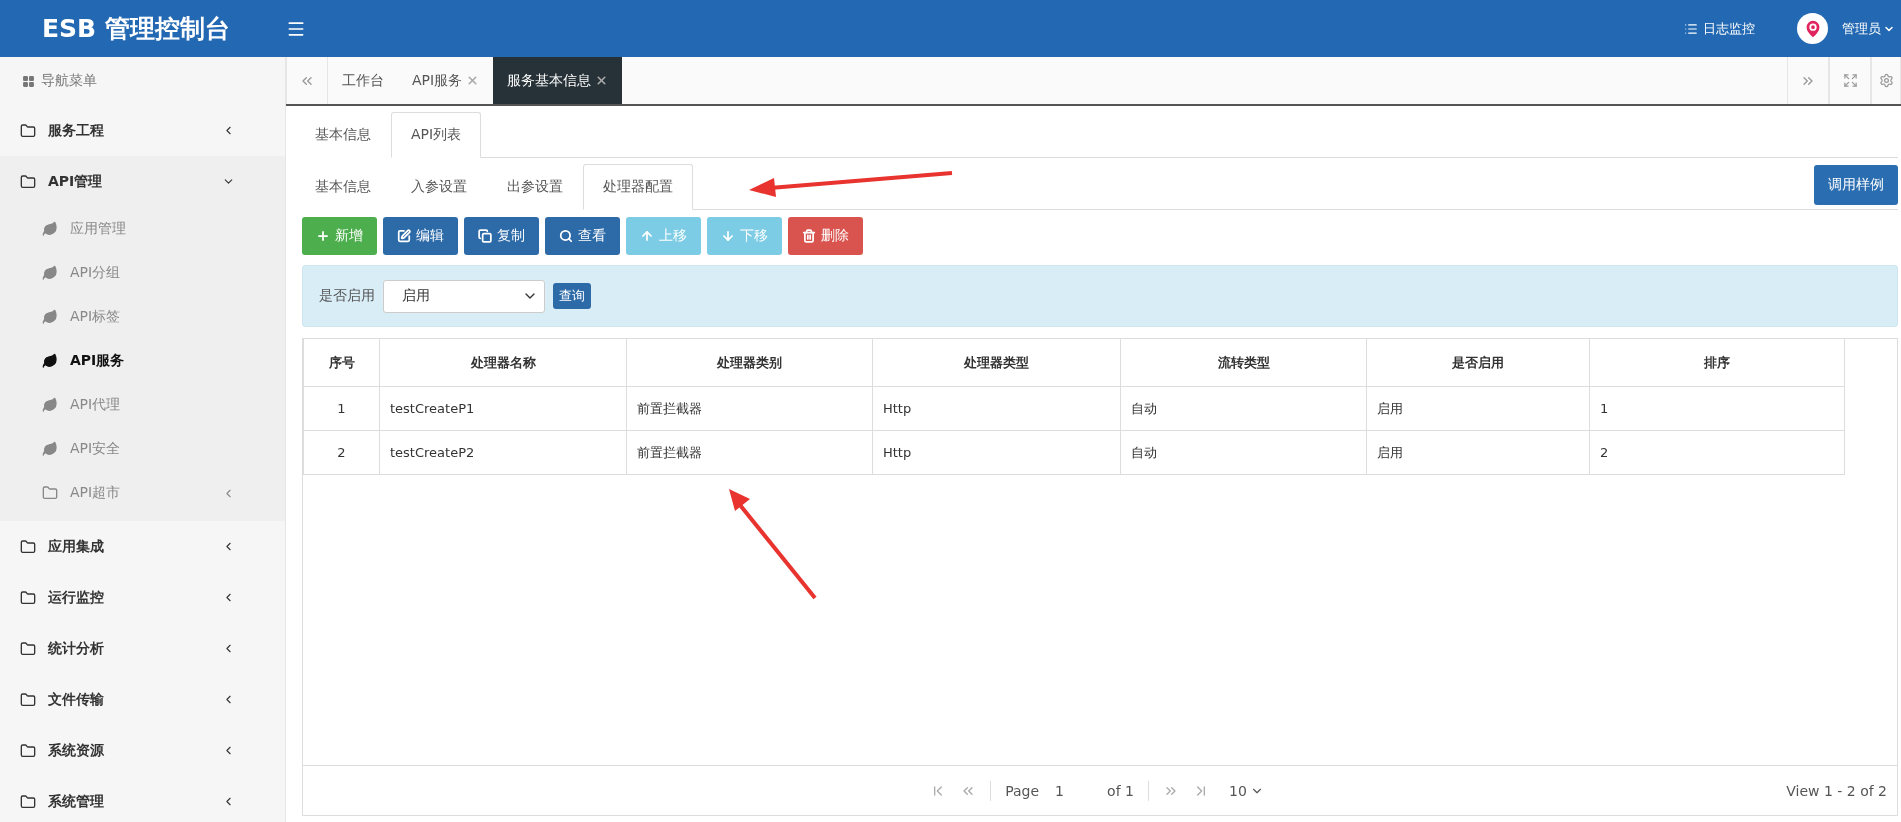  Describe the element at coordinates (503, 453) in the screenshot. I see `table-cell: testCreateP2` at that location.